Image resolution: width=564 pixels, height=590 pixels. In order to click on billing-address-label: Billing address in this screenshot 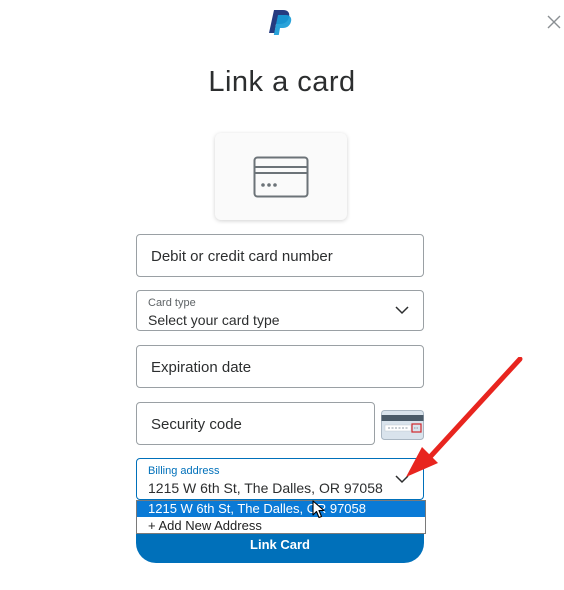, I will do `click(184, 471)`.